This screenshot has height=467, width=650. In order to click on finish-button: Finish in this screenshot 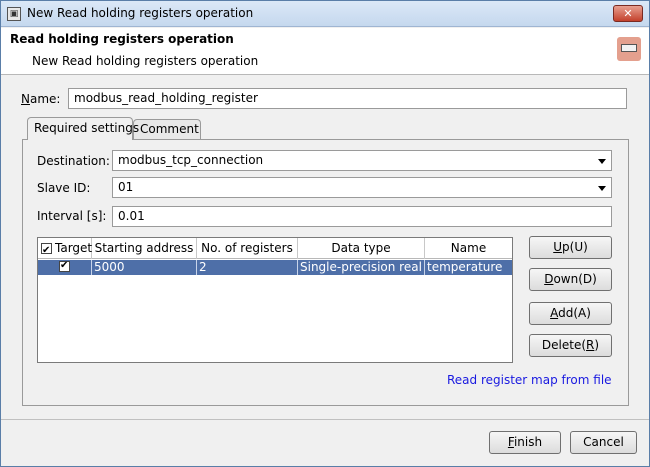, I will do `click(525, 442)`.